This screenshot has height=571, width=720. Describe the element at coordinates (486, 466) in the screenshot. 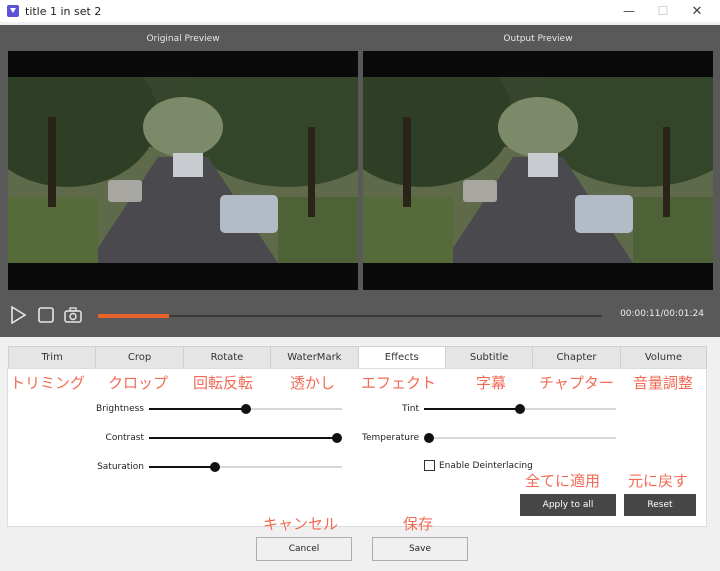

I see `deinterlace-label: Enable Deinterlacing` at that location.